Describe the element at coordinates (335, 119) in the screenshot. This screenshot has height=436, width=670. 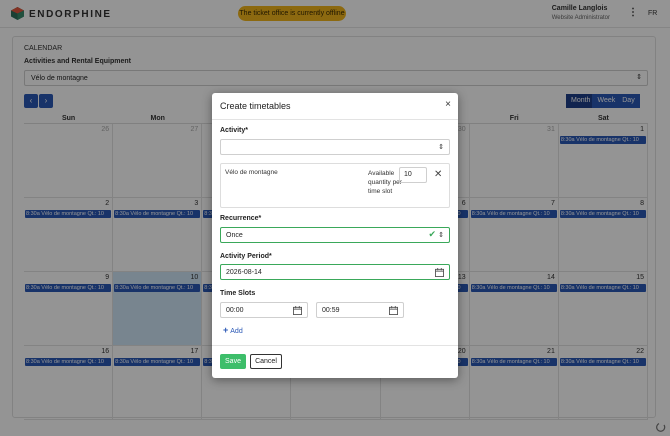
I see `dialog-header-divider` at that location.